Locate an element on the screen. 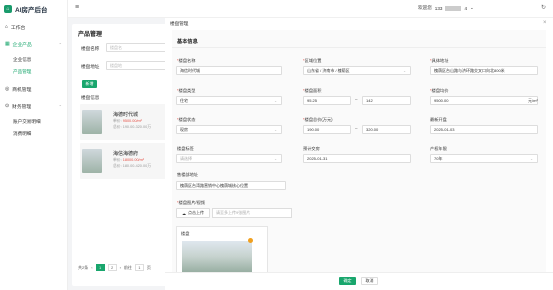 Image resolution: width=553 pixels, height=290 pixels. dialog-title: 楼盘管理 is located at coordinates (179, 23).